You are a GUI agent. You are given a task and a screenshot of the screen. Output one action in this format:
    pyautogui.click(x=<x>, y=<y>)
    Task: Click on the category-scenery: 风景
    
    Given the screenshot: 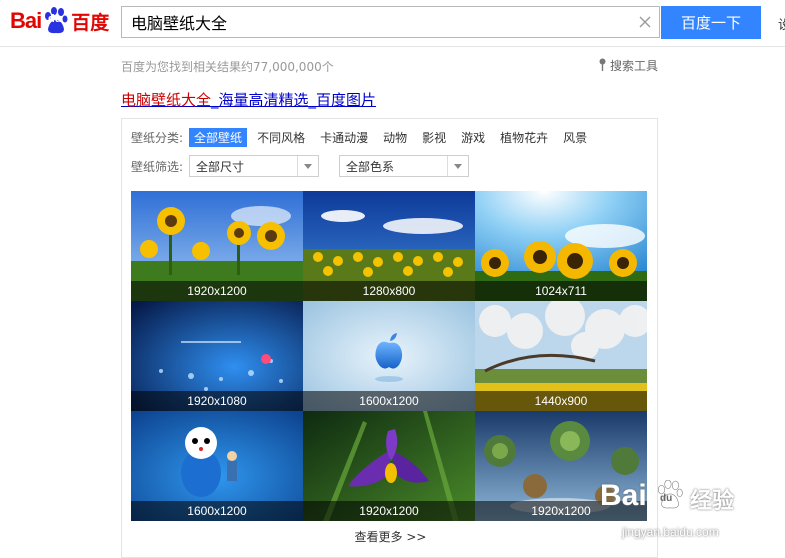 What is the action you would take?
    pyautogui.click(x=575, y=137)
    